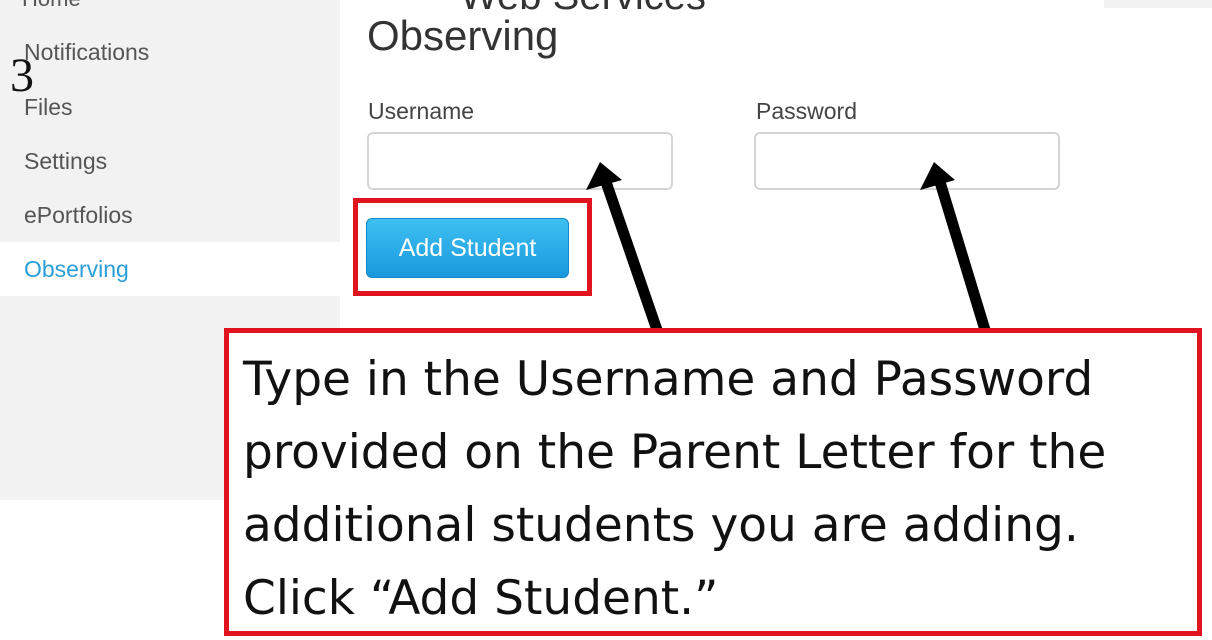 The height and width of the screenshot is (640, 1212). Describe the element at coordinates (463, 35) in the screenshot. I see `page-title: Observing` at that location.